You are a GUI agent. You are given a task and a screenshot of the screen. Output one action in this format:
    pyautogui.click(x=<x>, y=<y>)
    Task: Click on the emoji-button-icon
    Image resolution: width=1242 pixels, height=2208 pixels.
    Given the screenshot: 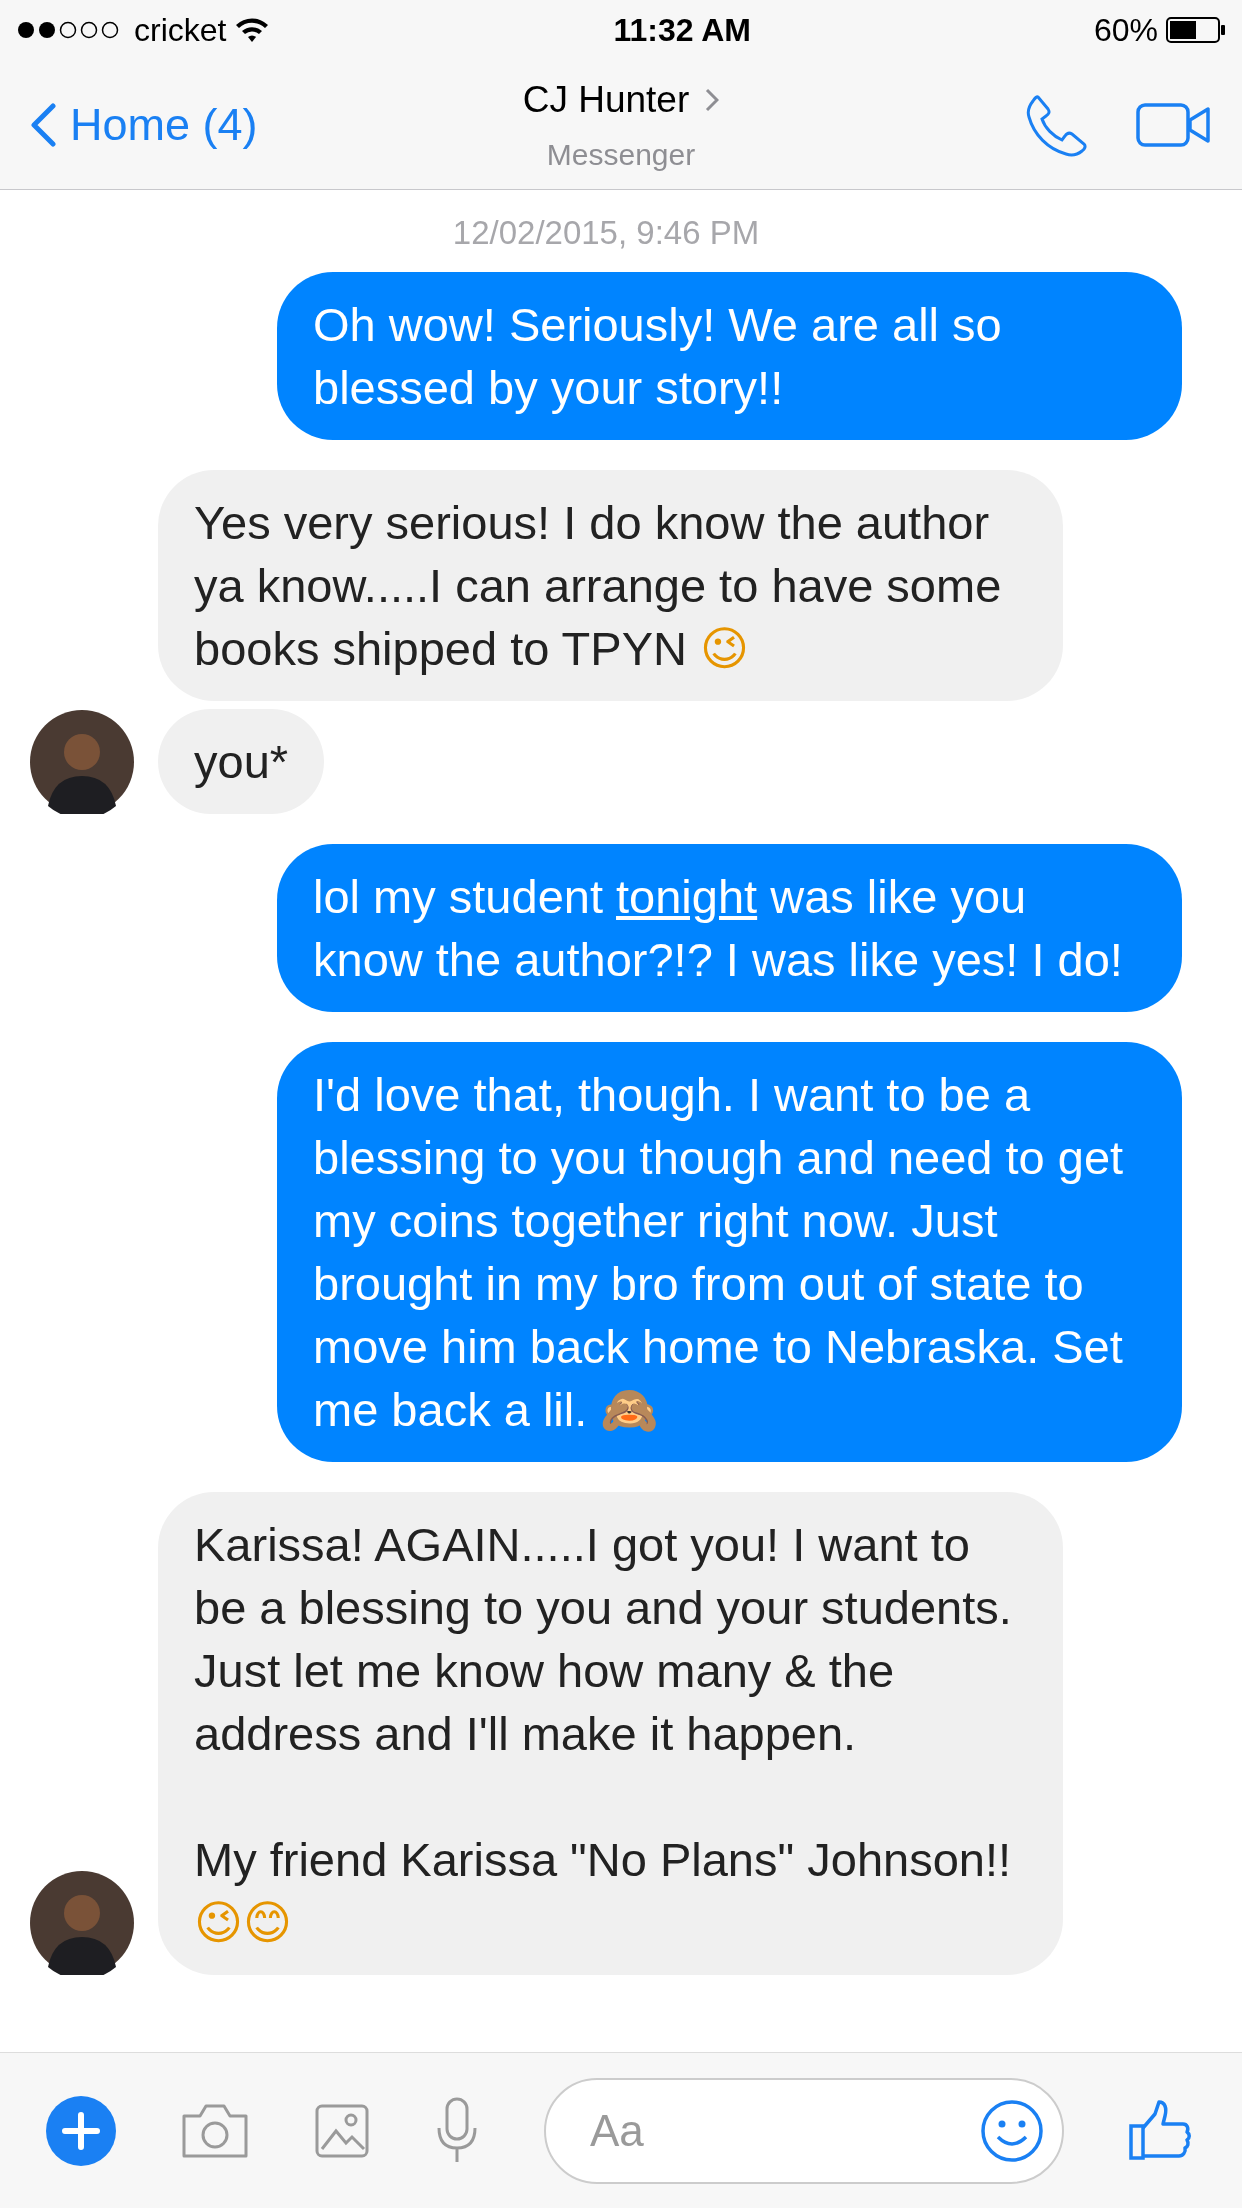 What is the action you would take?
    pyautogui.click(x=1012, y=2130)
    